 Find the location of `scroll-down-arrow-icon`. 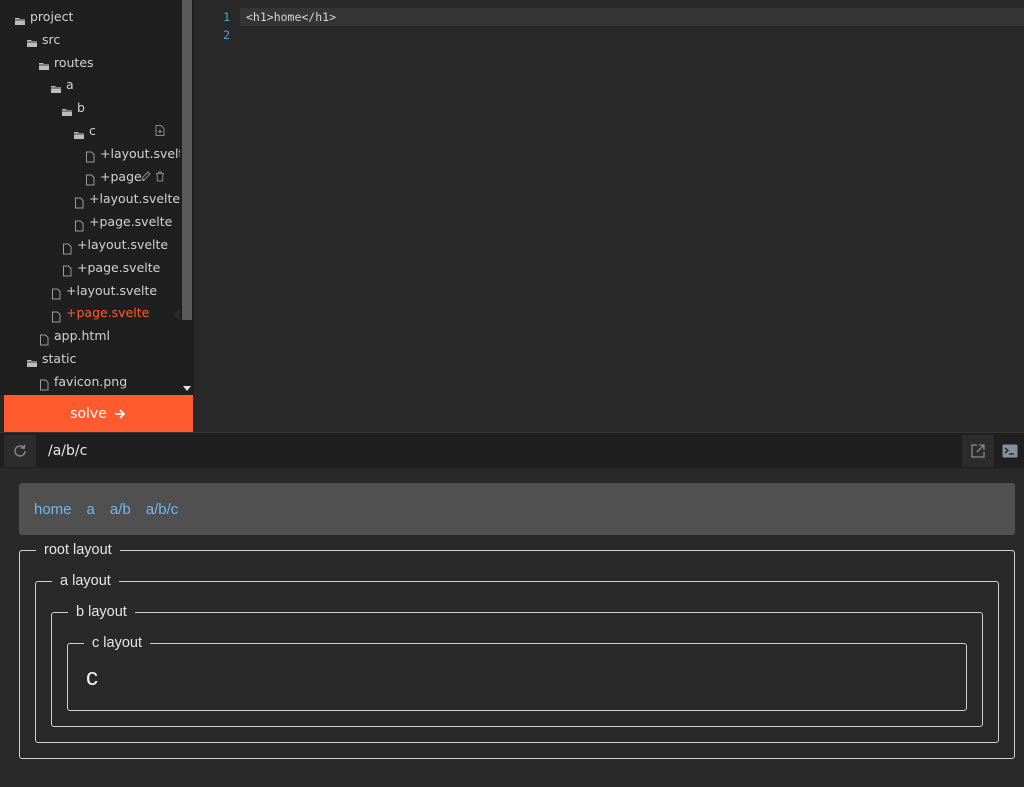

scroll-down-arrow-icon is located at coordinates (187, 388).